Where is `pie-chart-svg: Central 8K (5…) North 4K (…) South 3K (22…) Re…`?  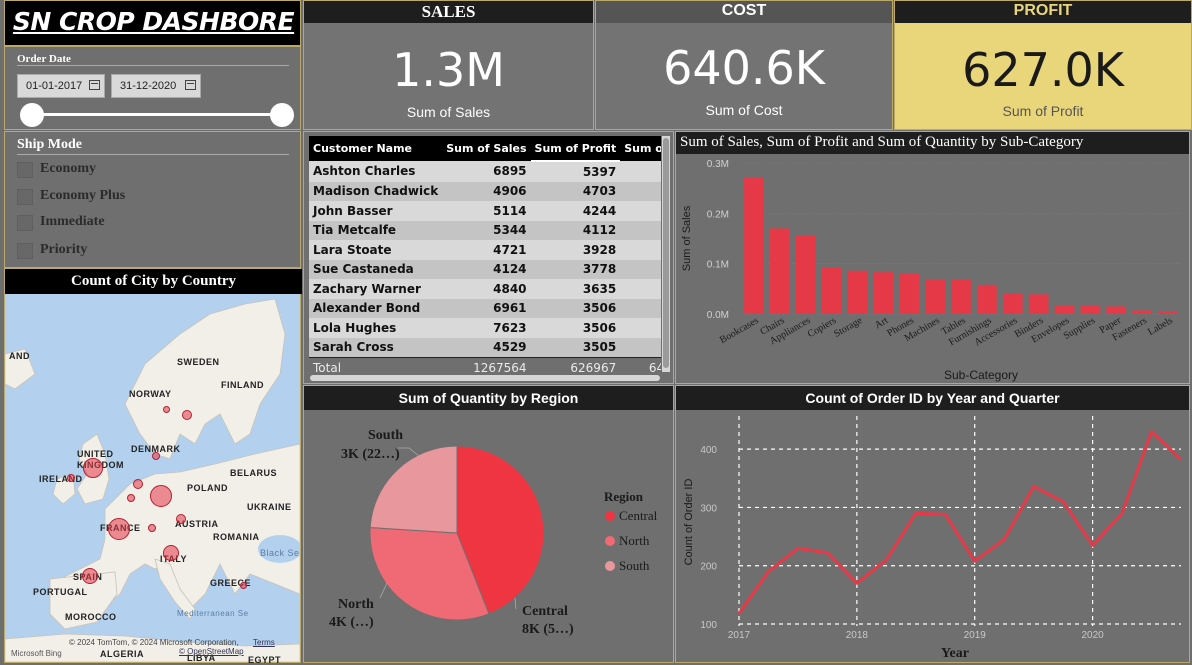 pie-chart-svg: Central 8K (5…) North 4K (…) South 3K (22…) Re… is located at coordinates (488, 536).